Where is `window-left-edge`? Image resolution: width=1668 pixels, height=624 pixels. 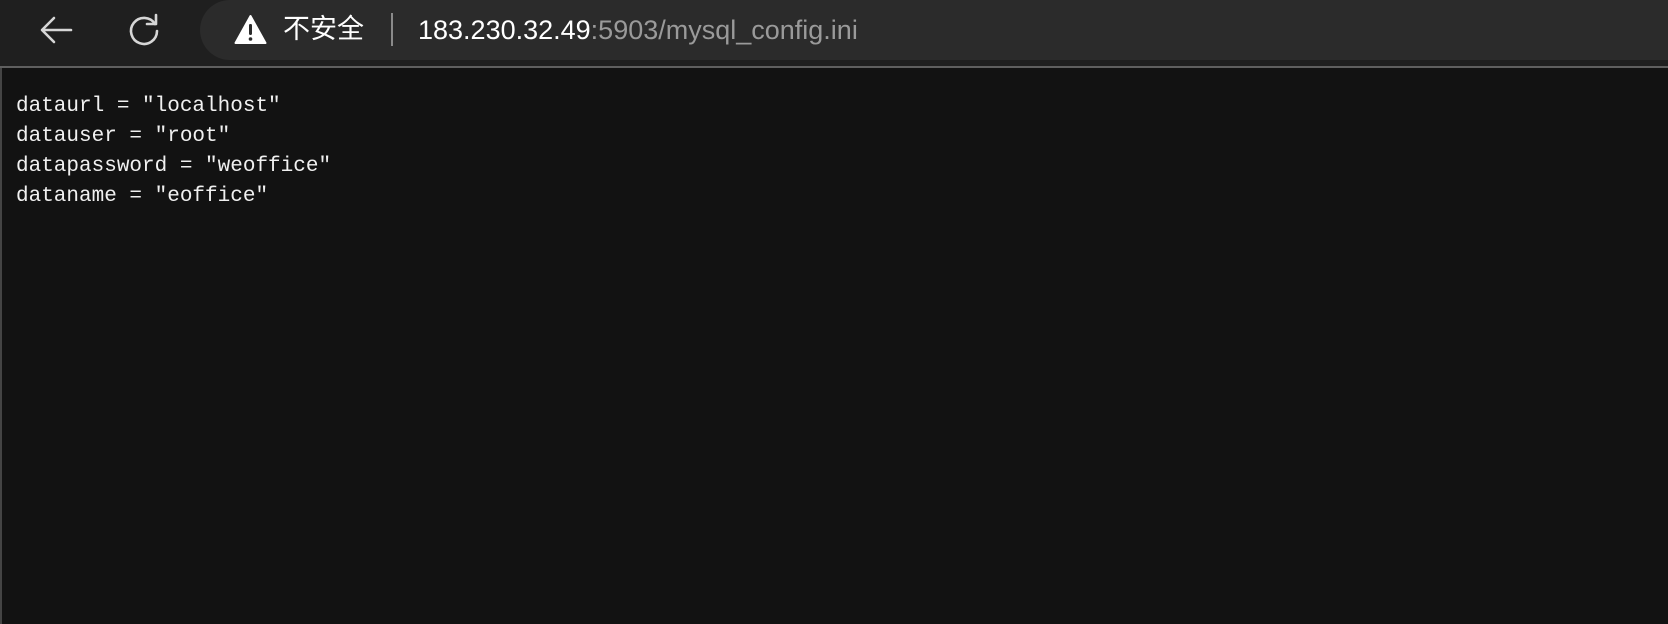
window-left-edge is located at coordinates (1, 346).